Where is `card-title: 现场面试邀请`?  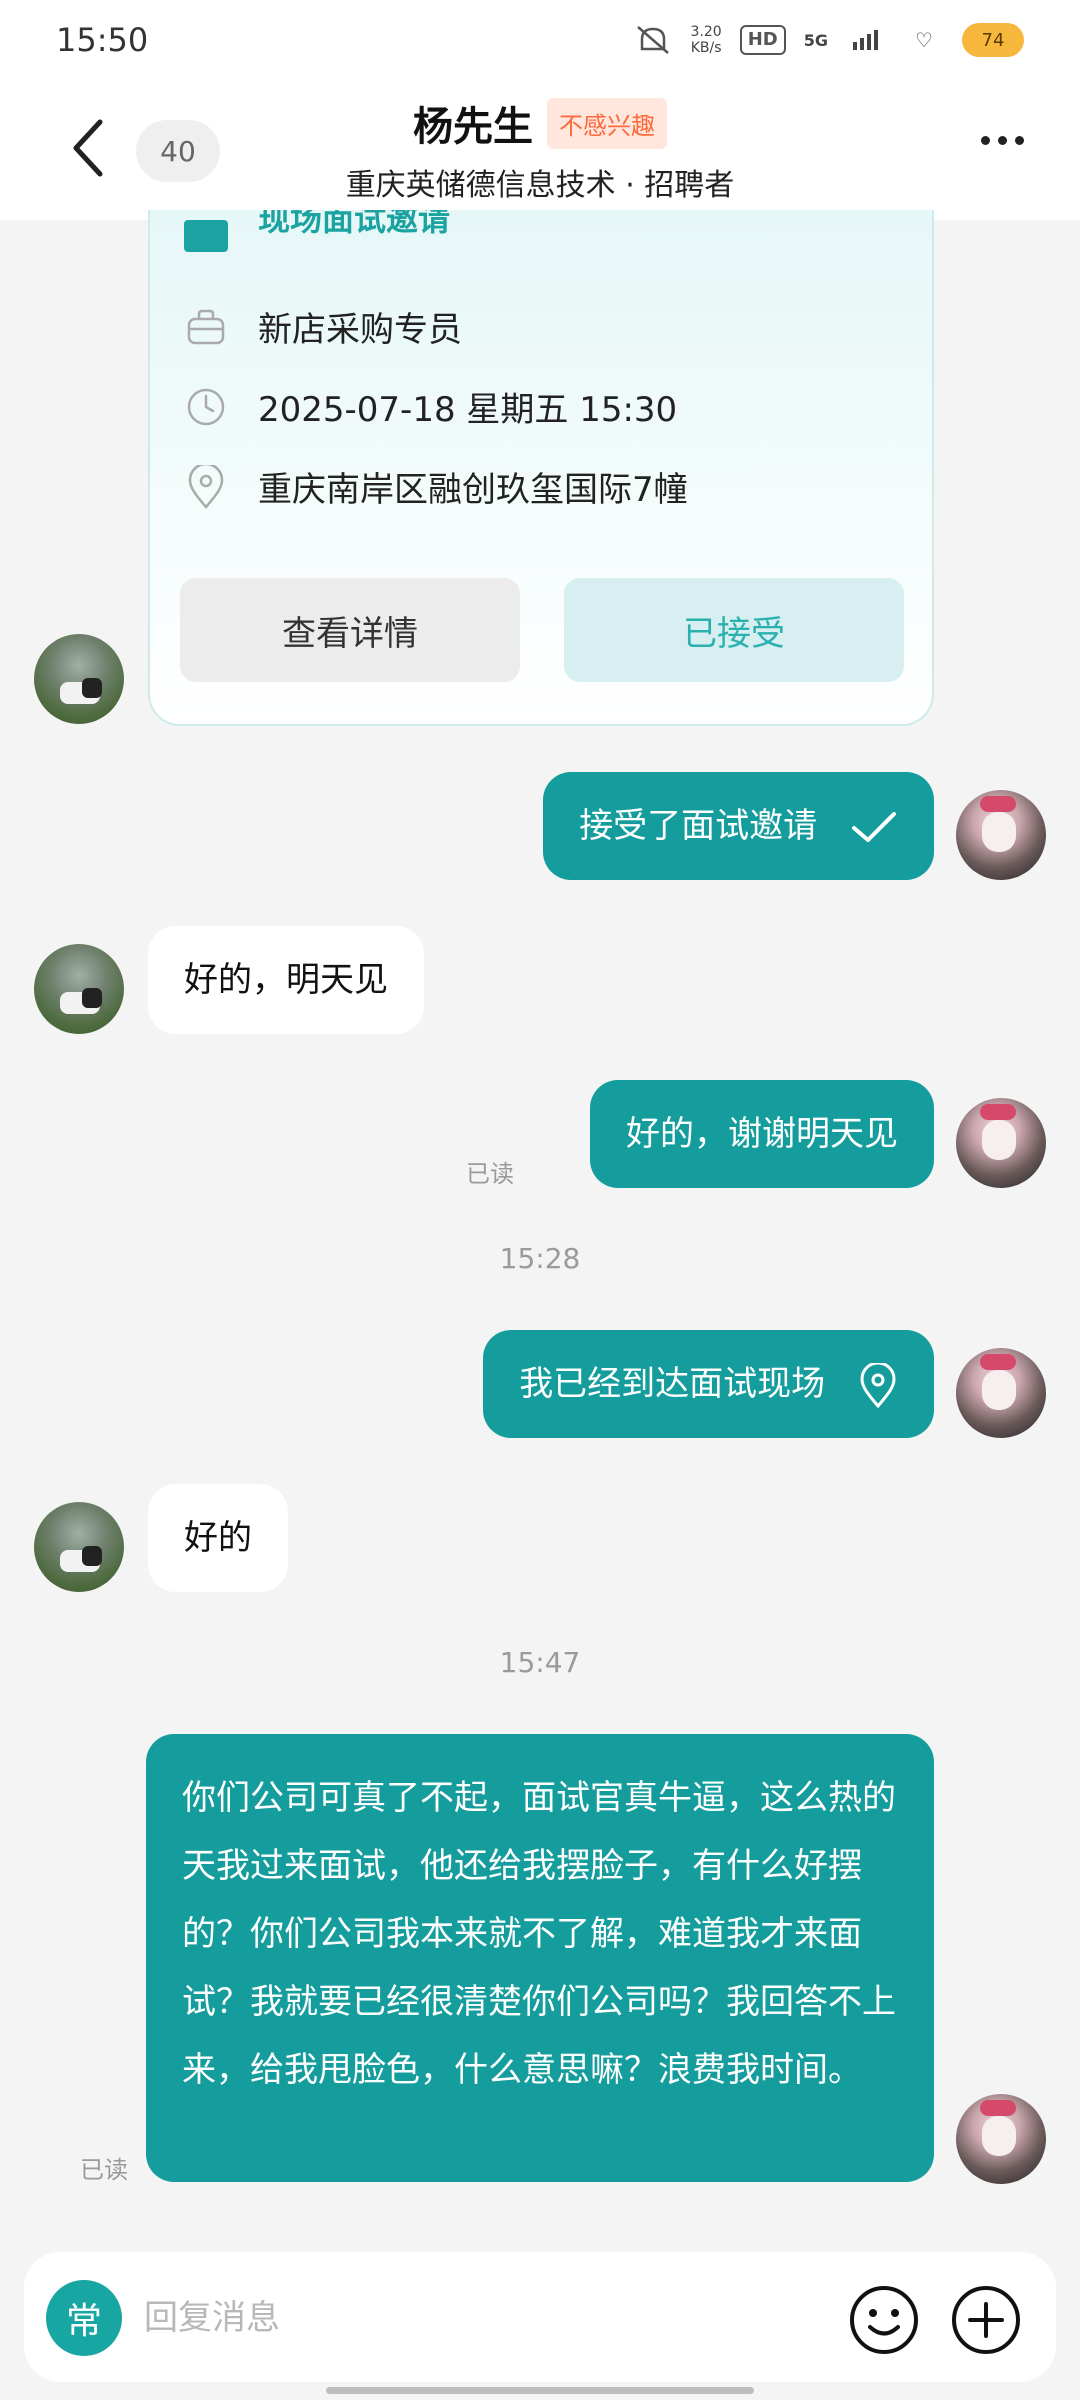 card-title: 现场面试邀请 is located at coordinates (354, 232).